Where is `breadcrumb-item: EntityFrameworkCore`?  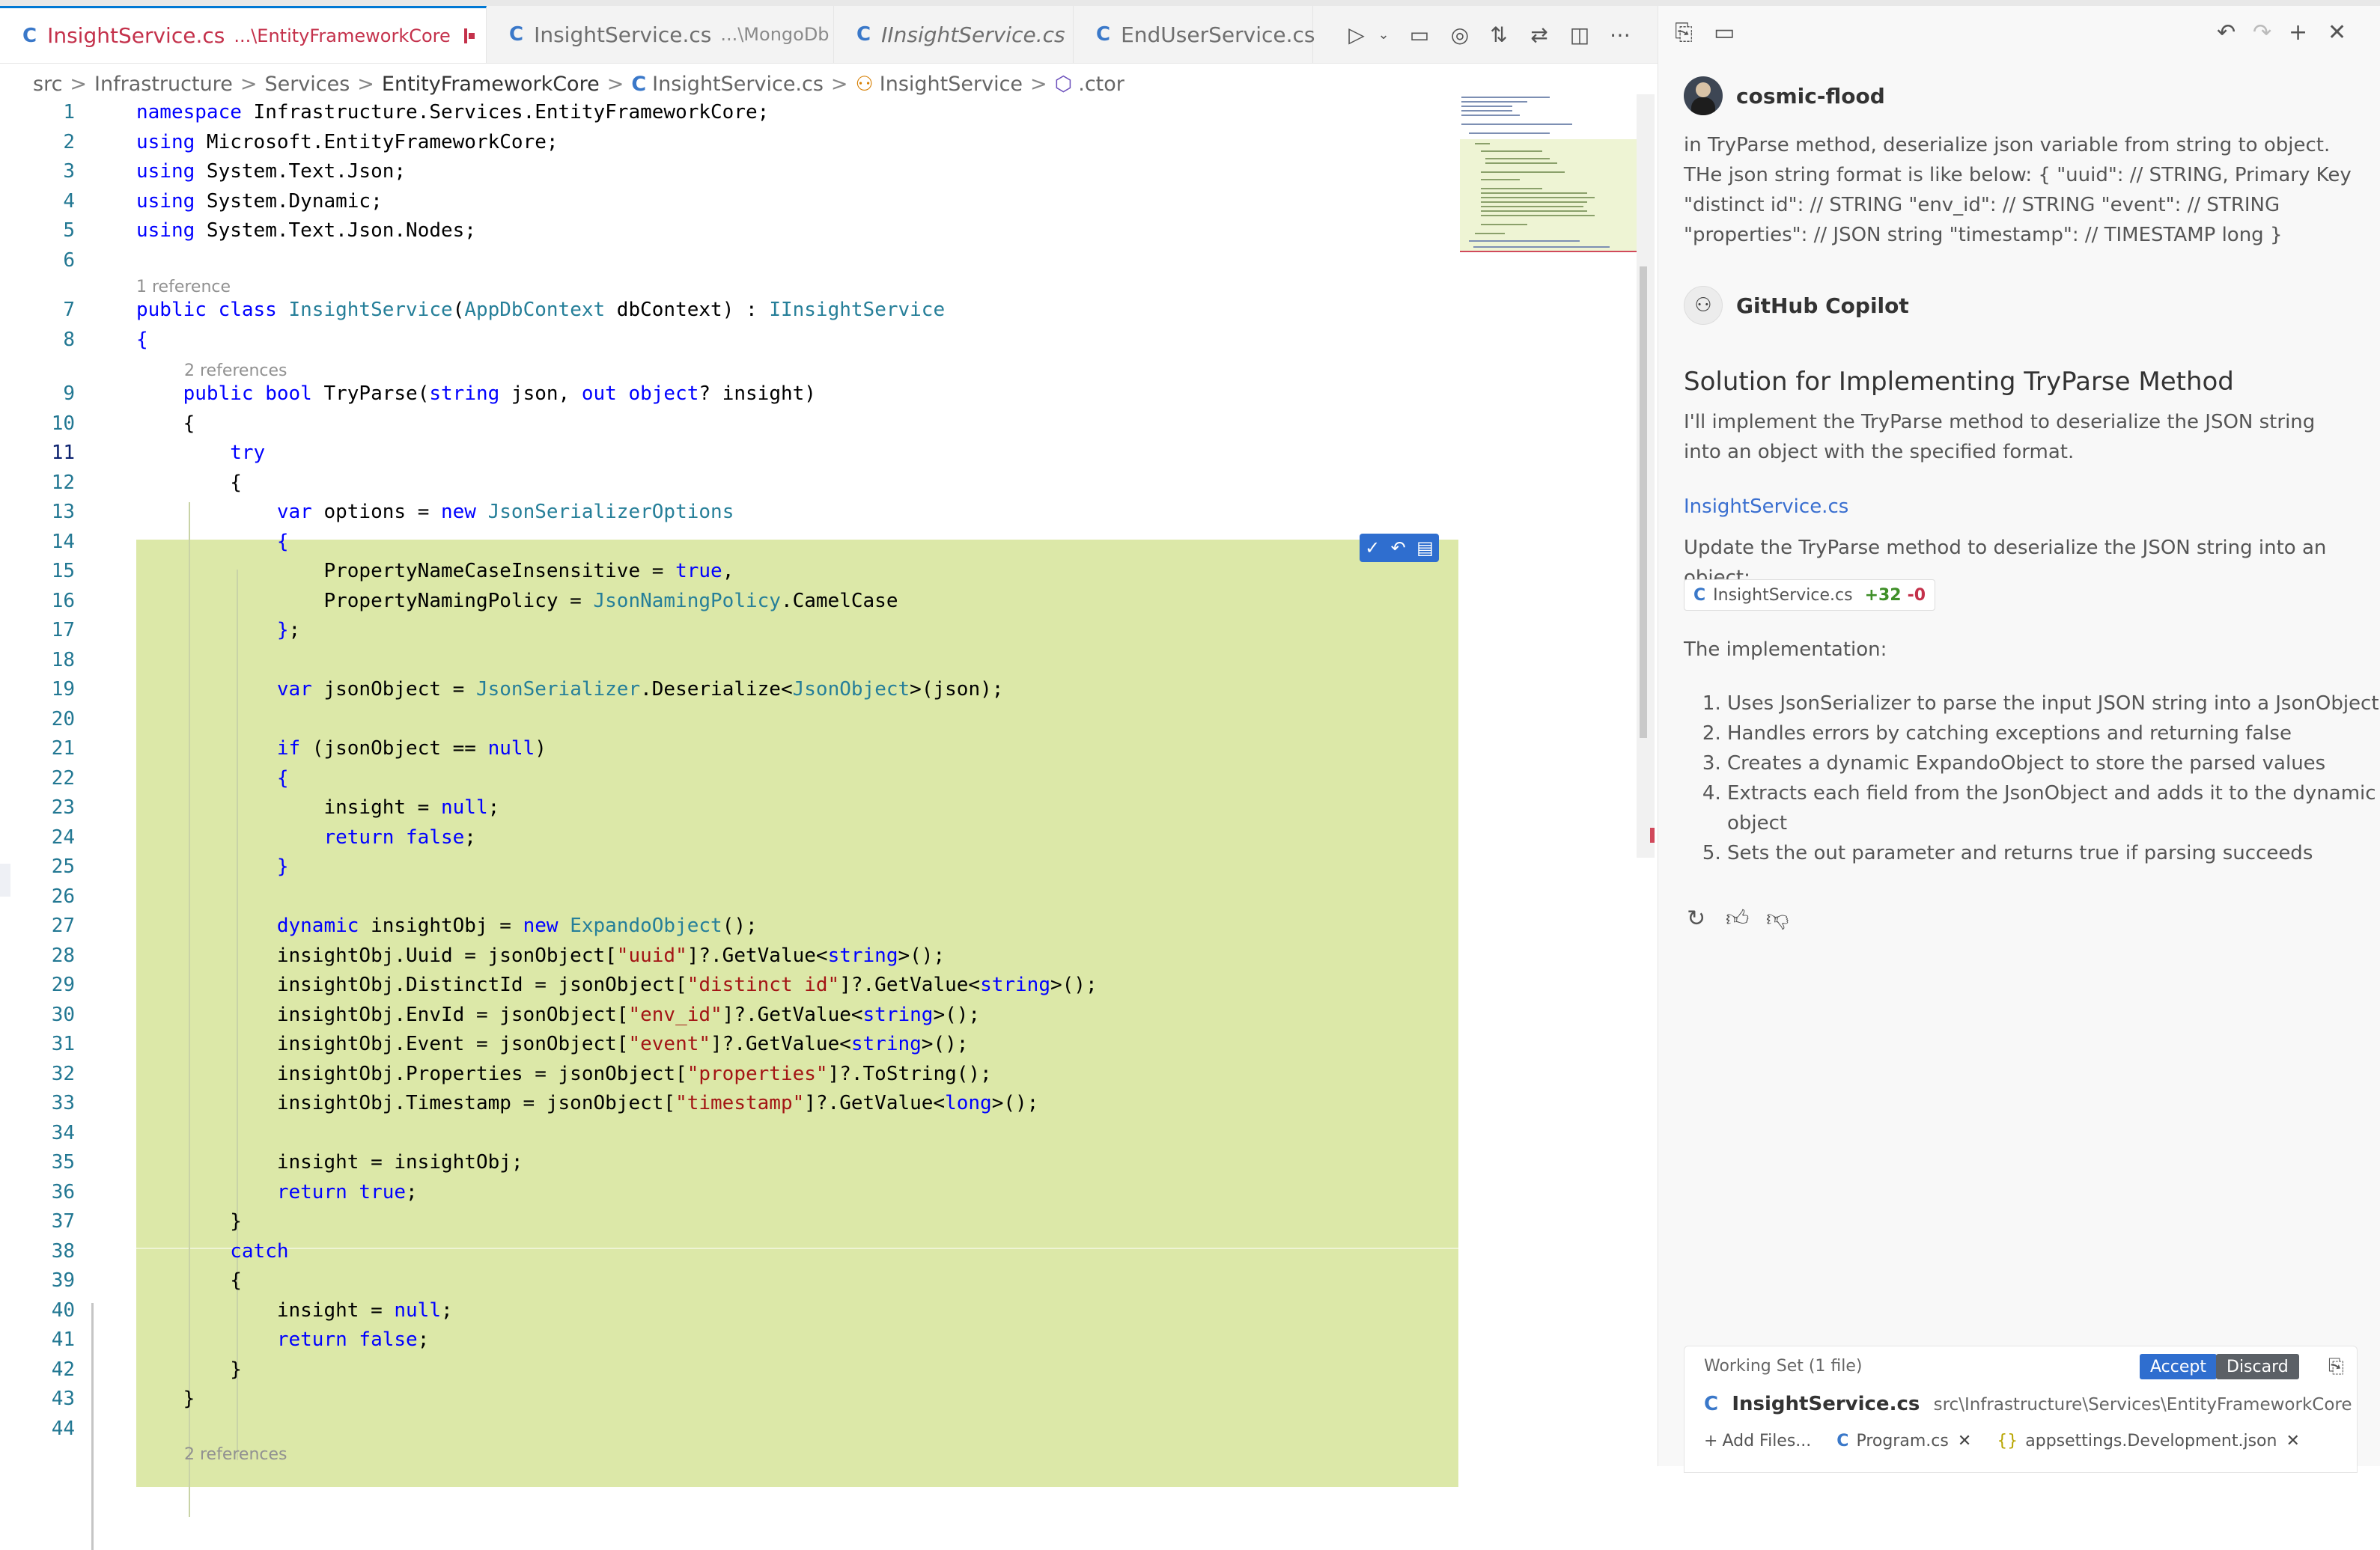
breadcrumb-item: EntityFrameworkCore is located at coordinates (491, 84).